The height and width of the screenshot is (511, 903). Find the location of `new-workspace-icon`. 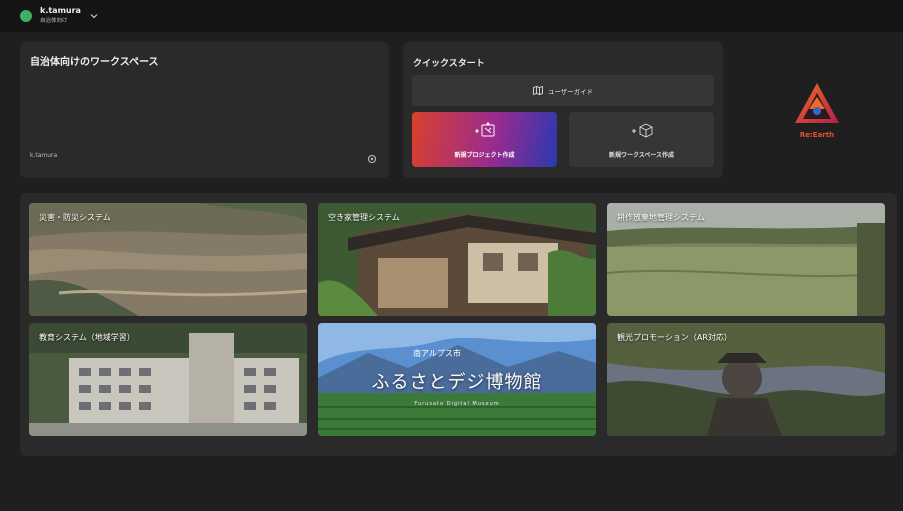

new-workspace-icon is located at coordinates (642, 130).